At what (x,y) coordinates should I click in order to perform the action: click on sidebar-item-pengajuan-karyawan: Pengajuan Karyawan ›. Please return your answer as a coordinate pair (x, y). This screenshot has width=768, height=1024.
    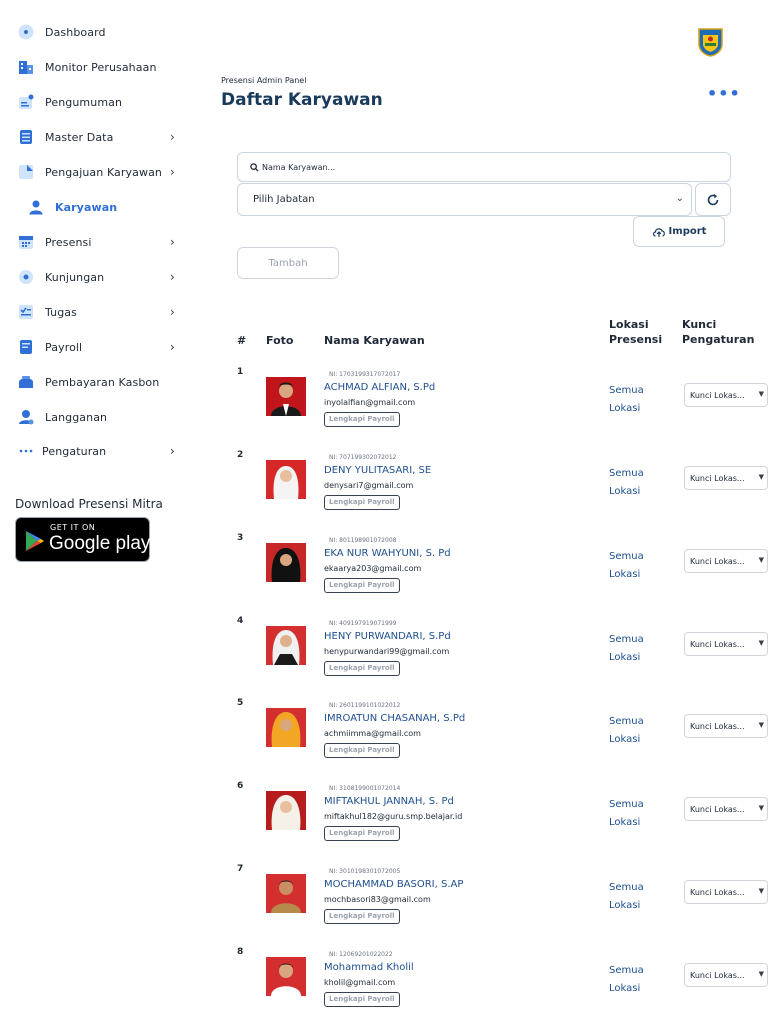
    Looking at the image, I should click on (100, 172).